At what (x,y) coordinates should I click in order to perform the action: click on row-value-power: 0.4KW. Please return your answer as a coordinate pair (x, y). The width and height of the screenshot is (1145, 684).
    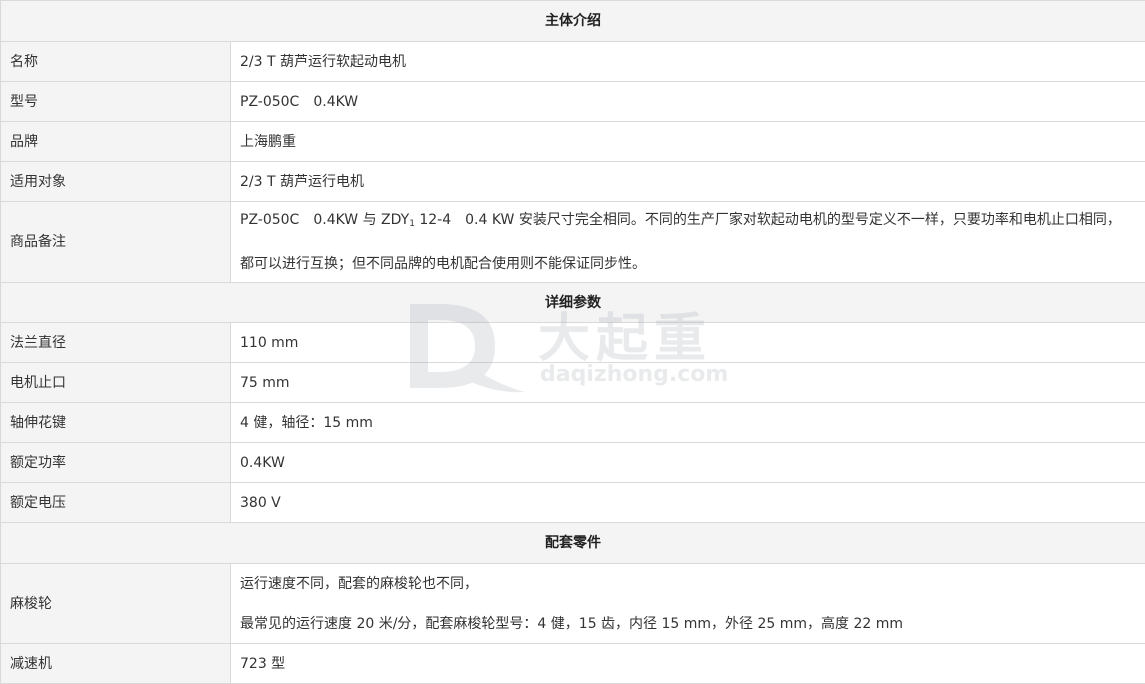
    Looking at the image, I should click on (687, 462).